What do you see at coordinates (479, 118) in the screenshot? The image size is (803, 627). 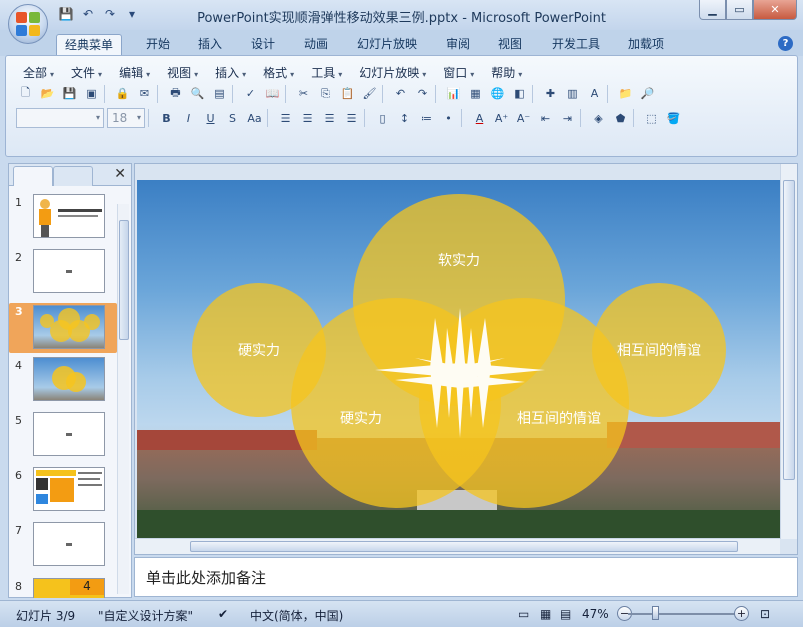 I see `font-color-icon: A` at bounding box center [479, 118].